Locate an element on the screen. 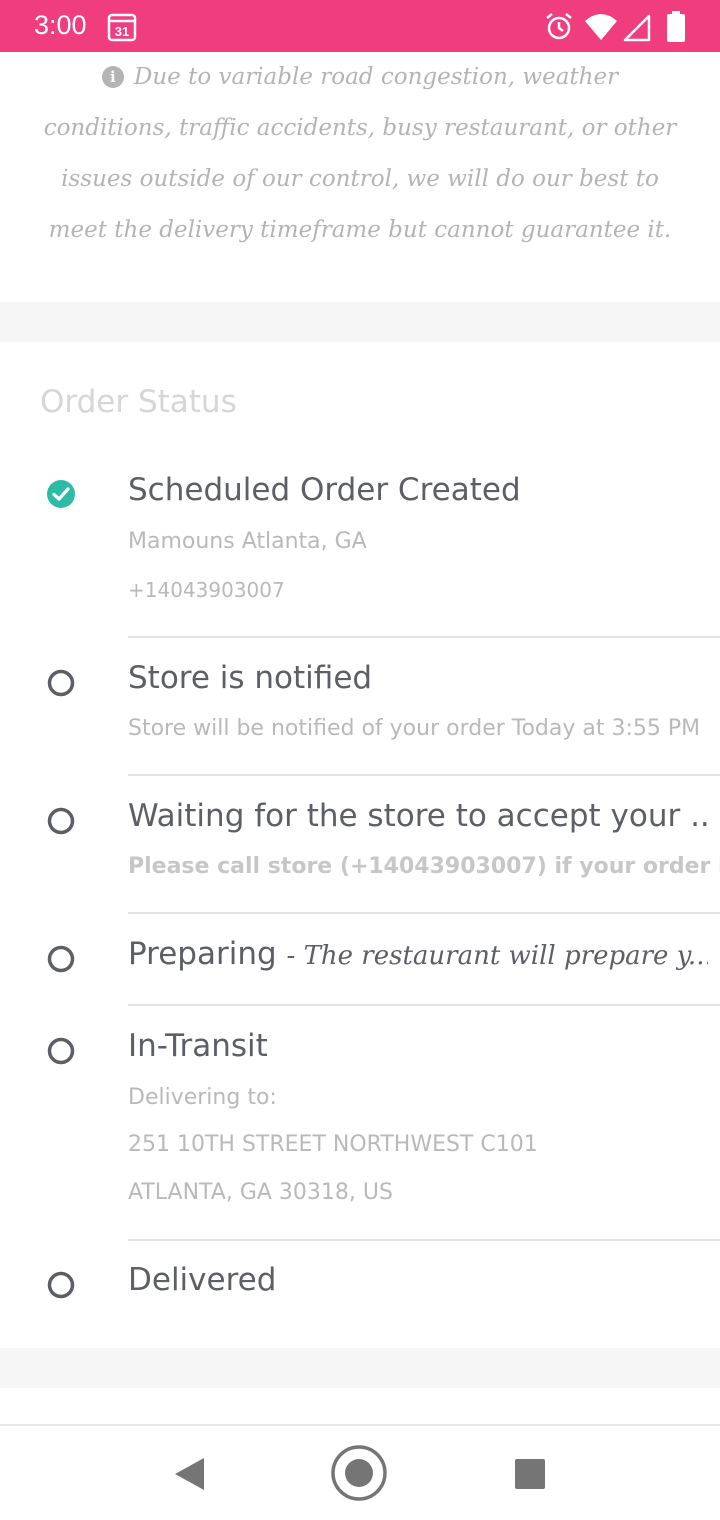  step-detail-store-name: Mamouns Atlanta, GA is located at coordinates (247, 541).